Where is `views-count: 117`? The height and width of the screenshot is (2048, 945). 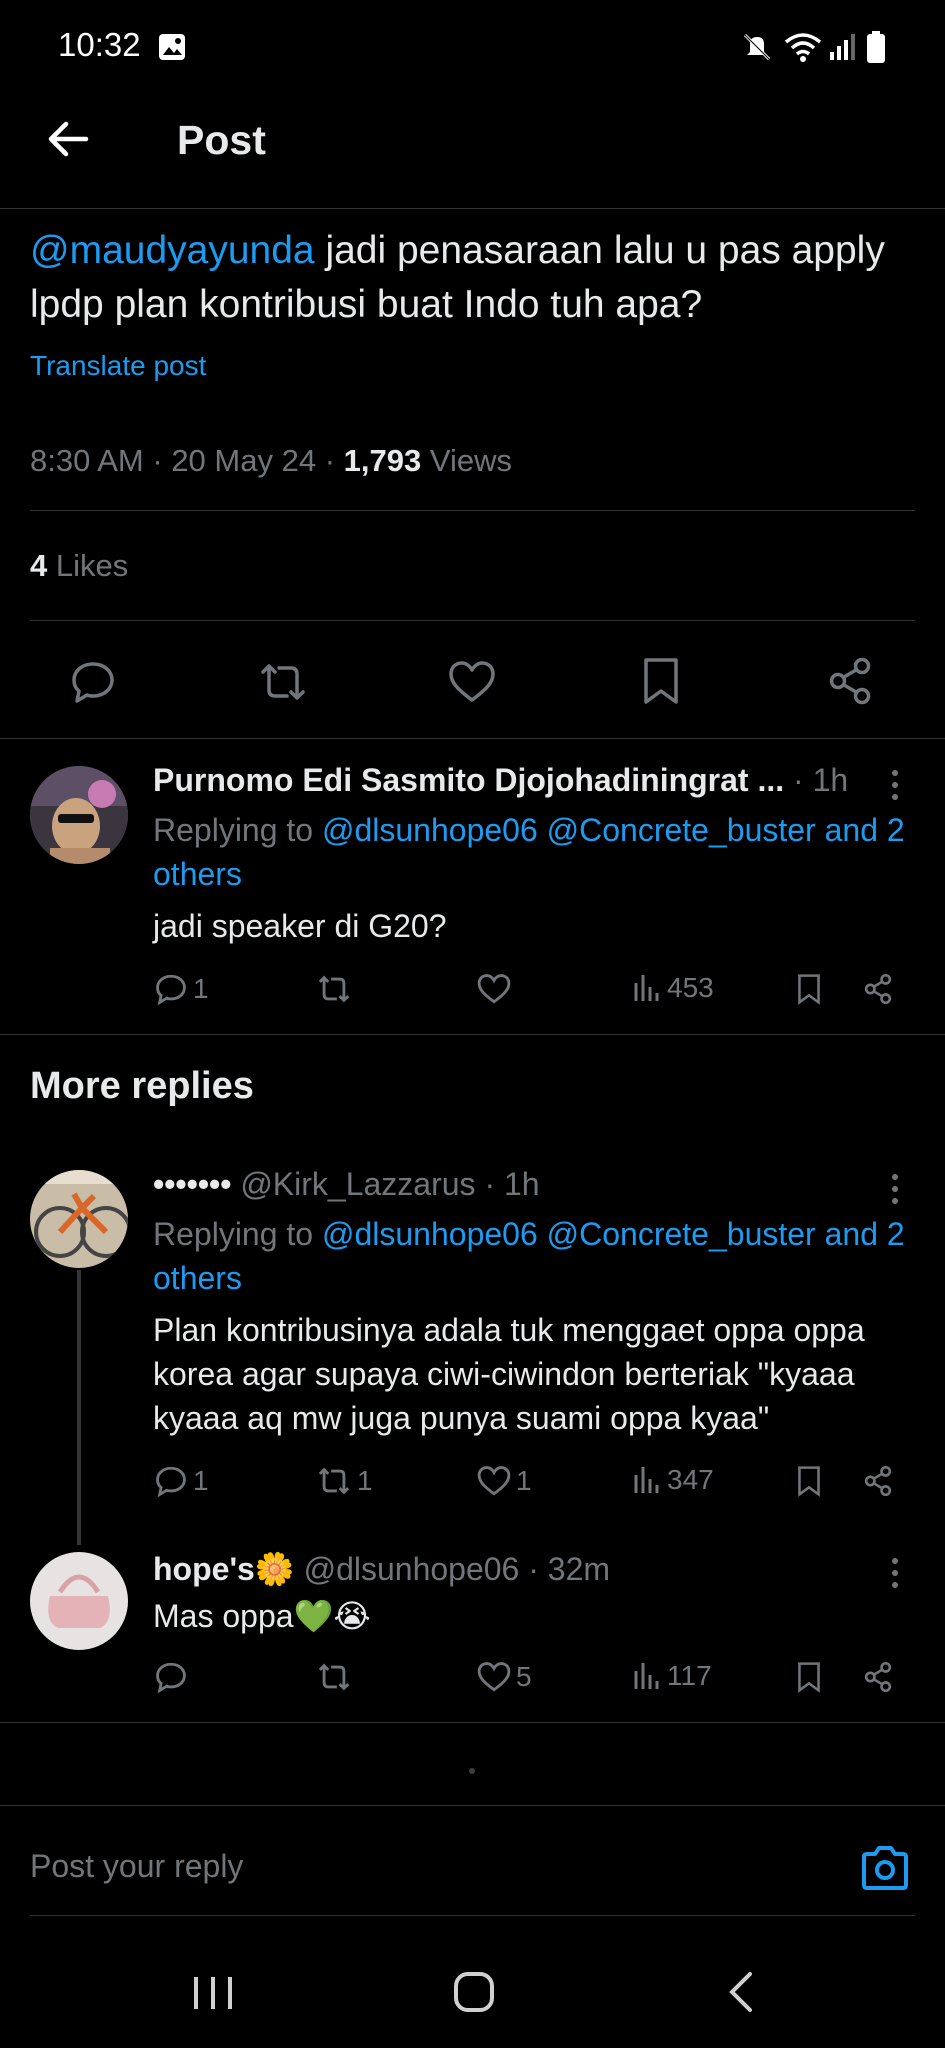 views-count: 117 is located at coordinates (689, 1675).